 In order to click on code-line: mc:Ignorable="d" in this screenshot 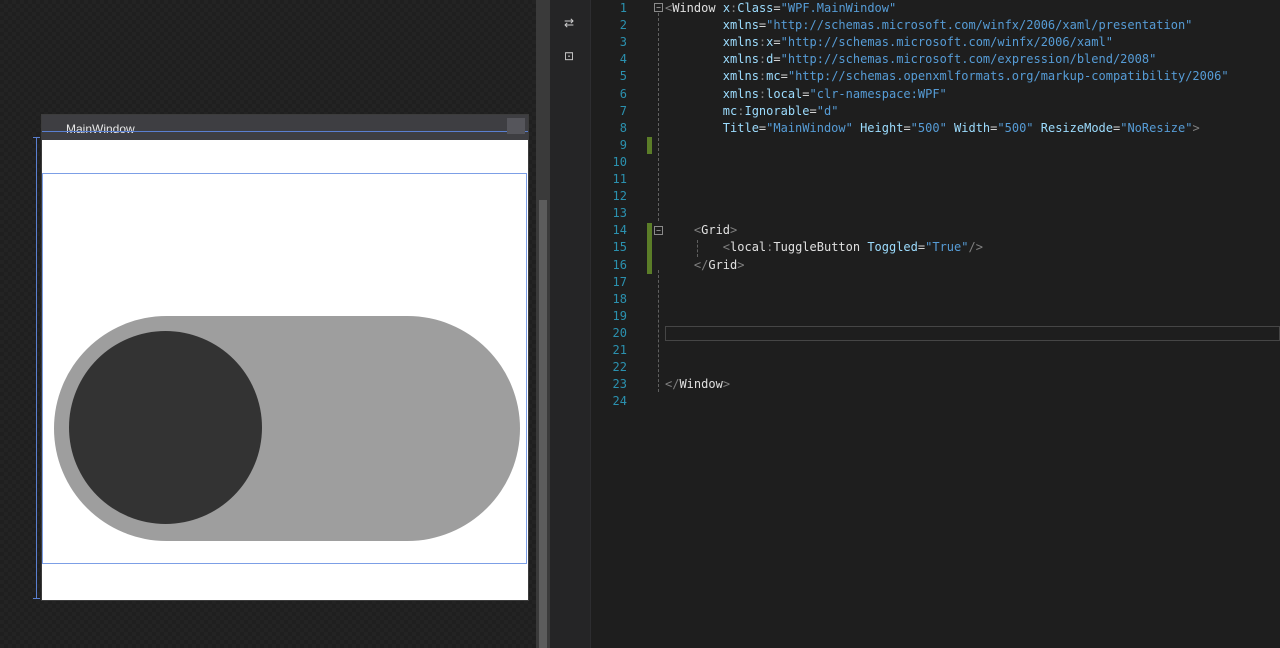, I will do `click(752, 111)`.